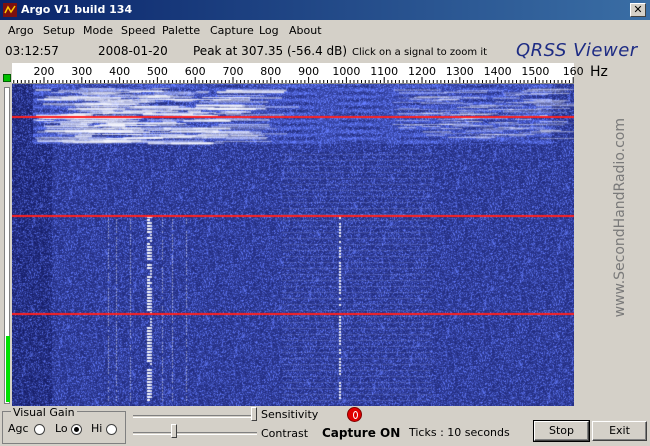 This screenshot has width=650, height=446. I want to click on level-track, so click(7, 245).